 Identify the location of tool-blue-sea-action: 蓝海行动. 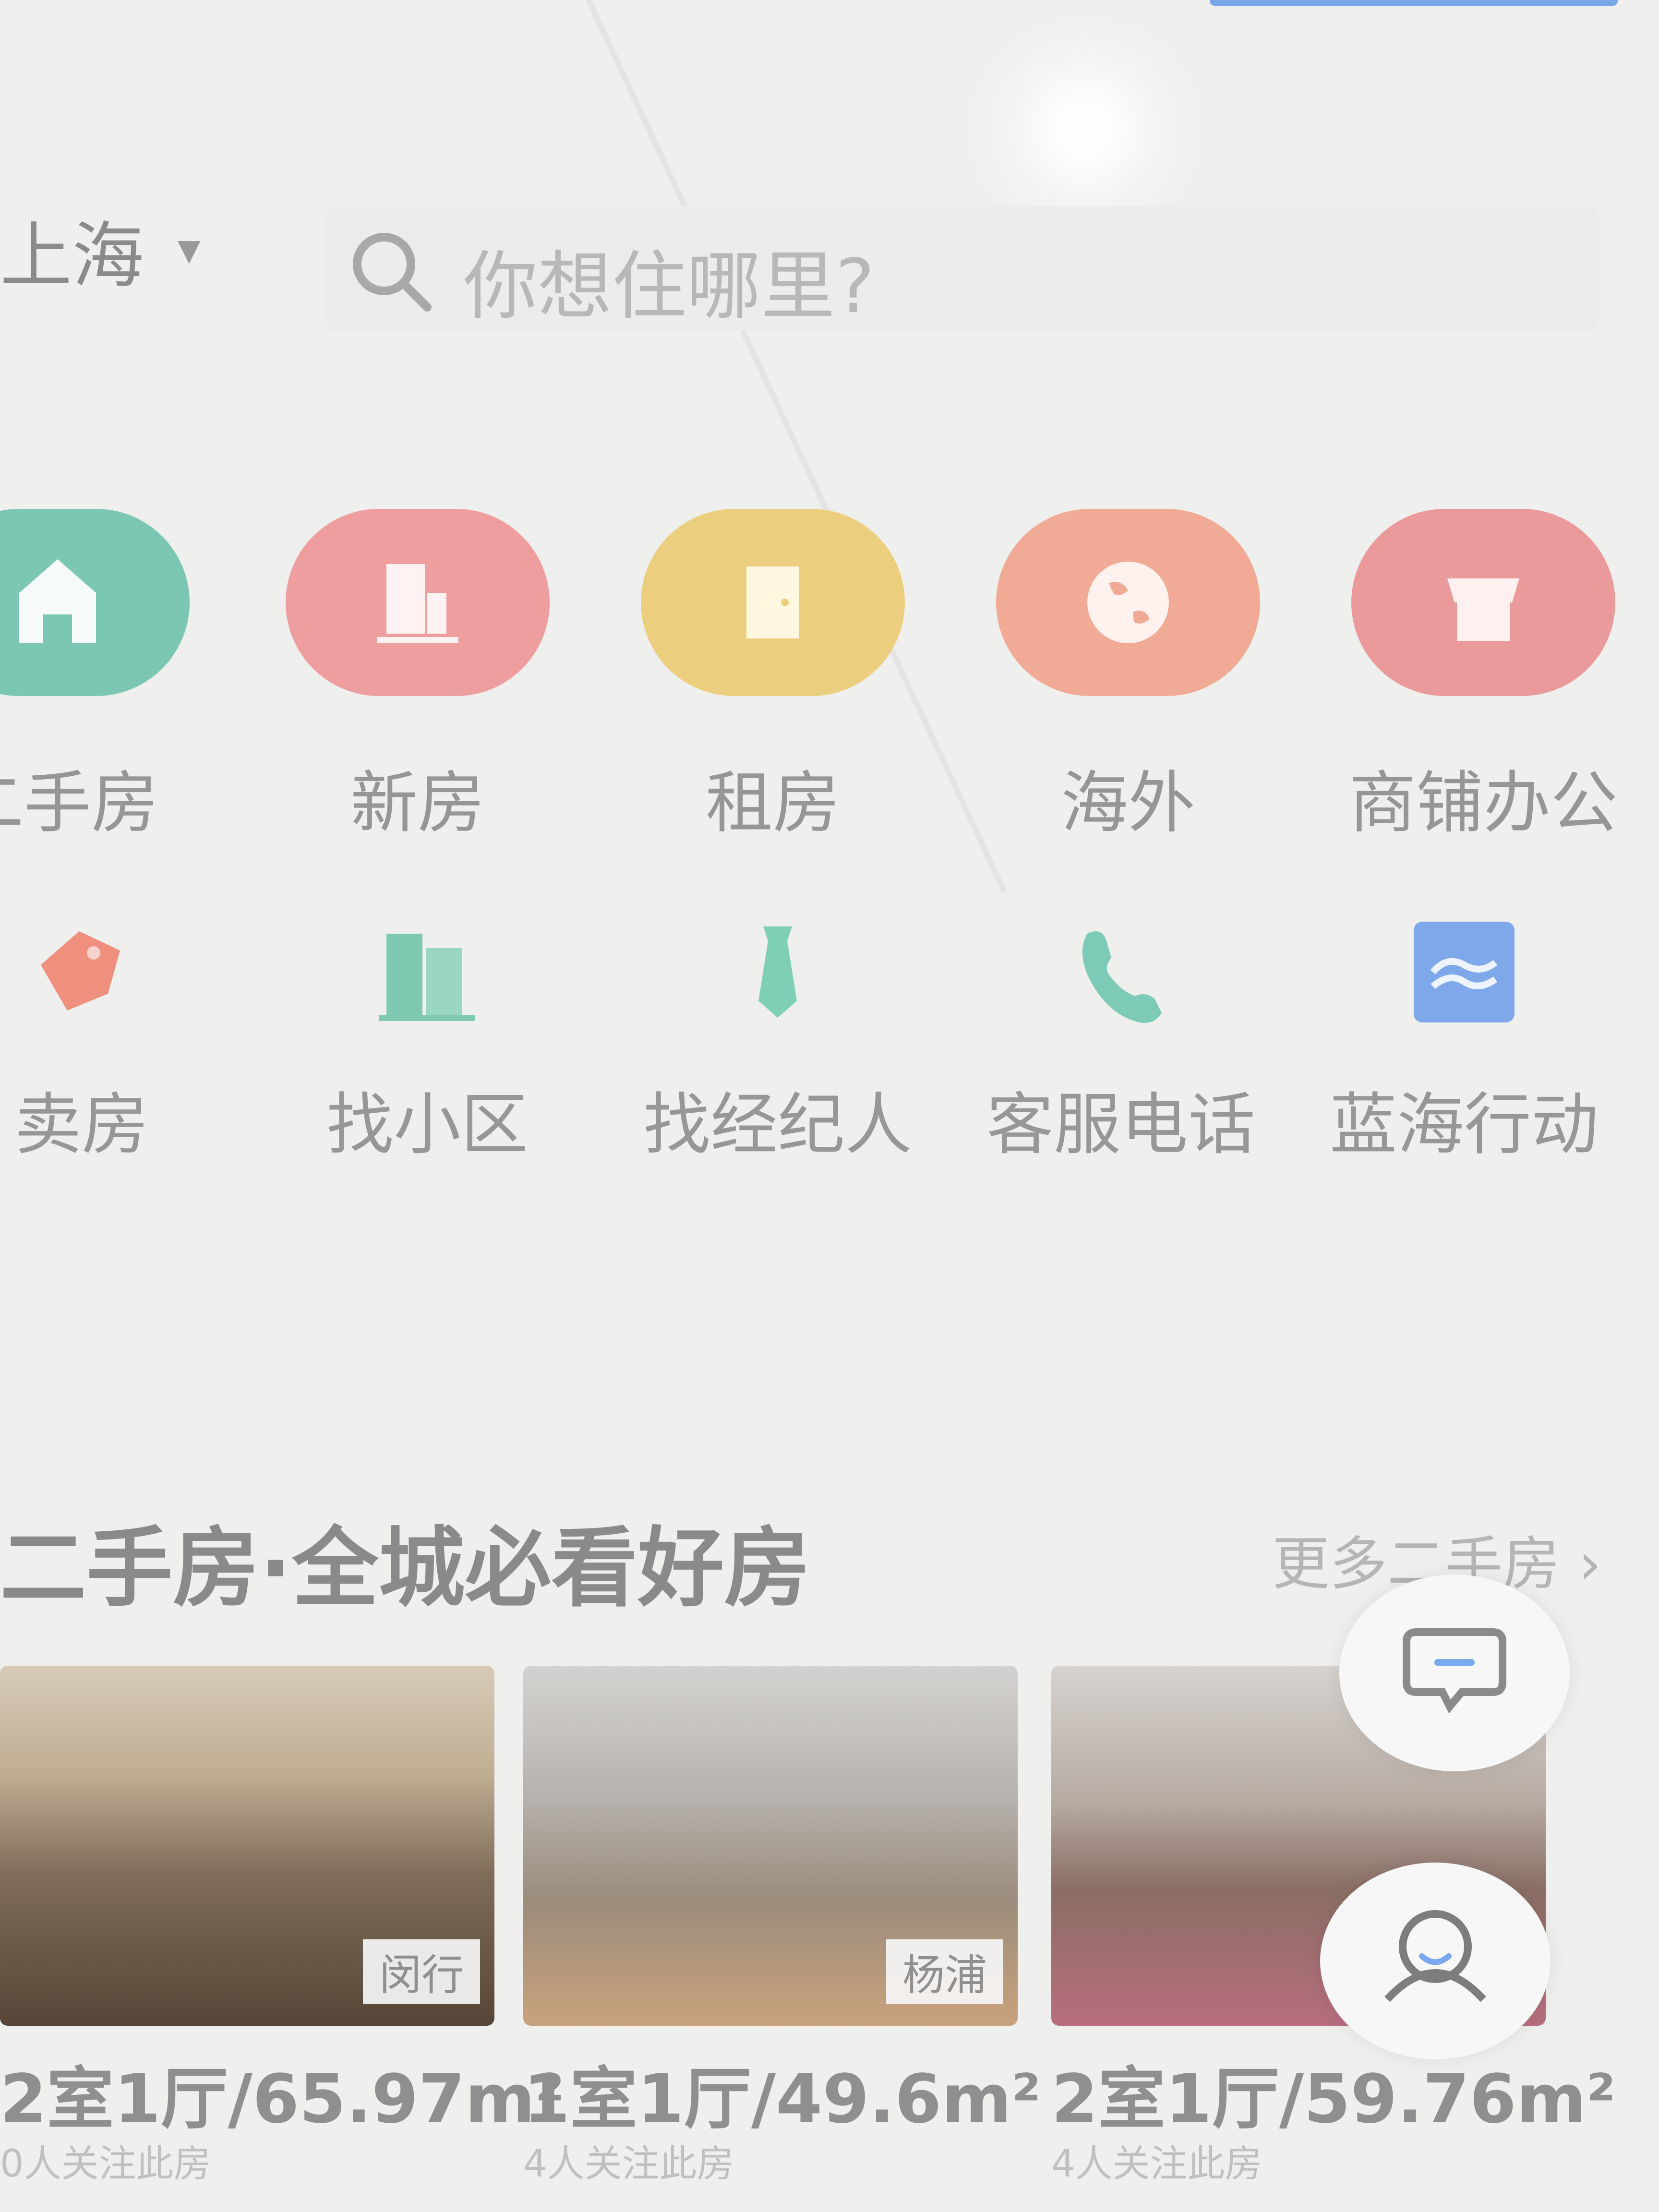
(1464, 1046).